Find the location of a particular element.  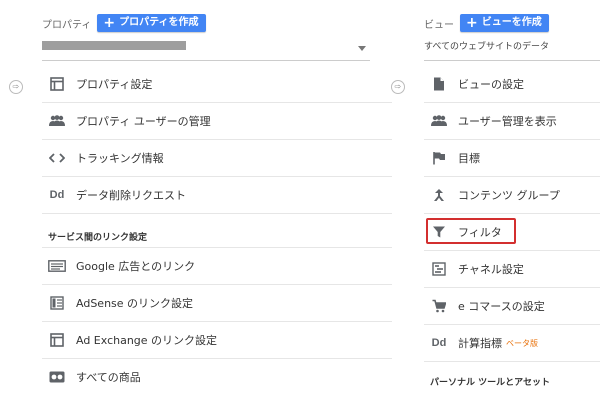

menu-item-content-grouping: コンテンツ グループ is located at coordinates (512, 195).